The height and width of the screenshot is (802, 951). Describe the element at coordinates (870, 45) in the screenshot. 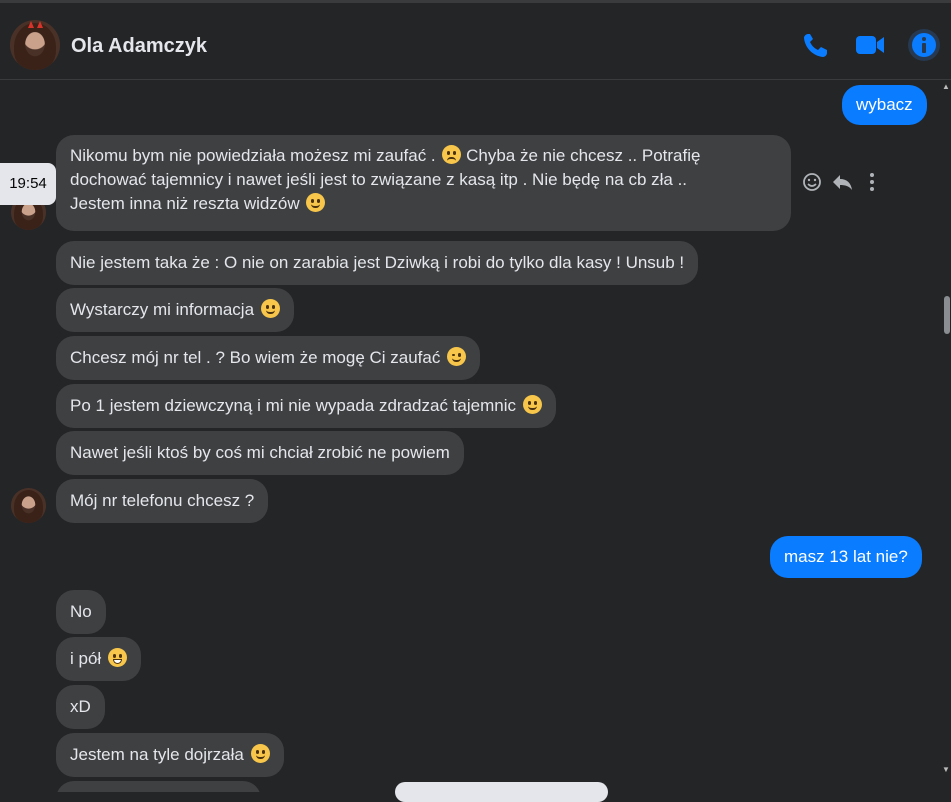

I see `video-camera-icon` at that location.